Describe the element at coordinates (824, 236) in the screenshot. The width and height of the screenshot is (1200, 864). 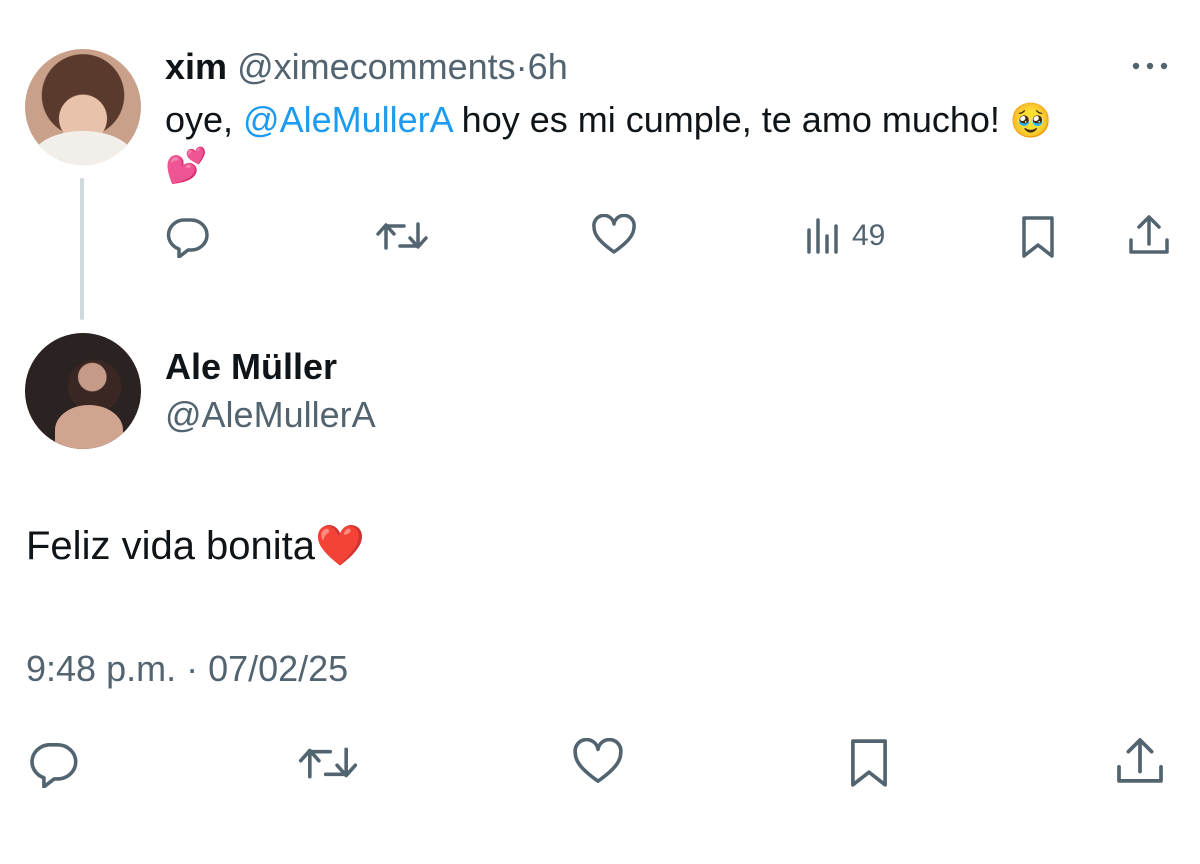
I see `views-icon` at that location.